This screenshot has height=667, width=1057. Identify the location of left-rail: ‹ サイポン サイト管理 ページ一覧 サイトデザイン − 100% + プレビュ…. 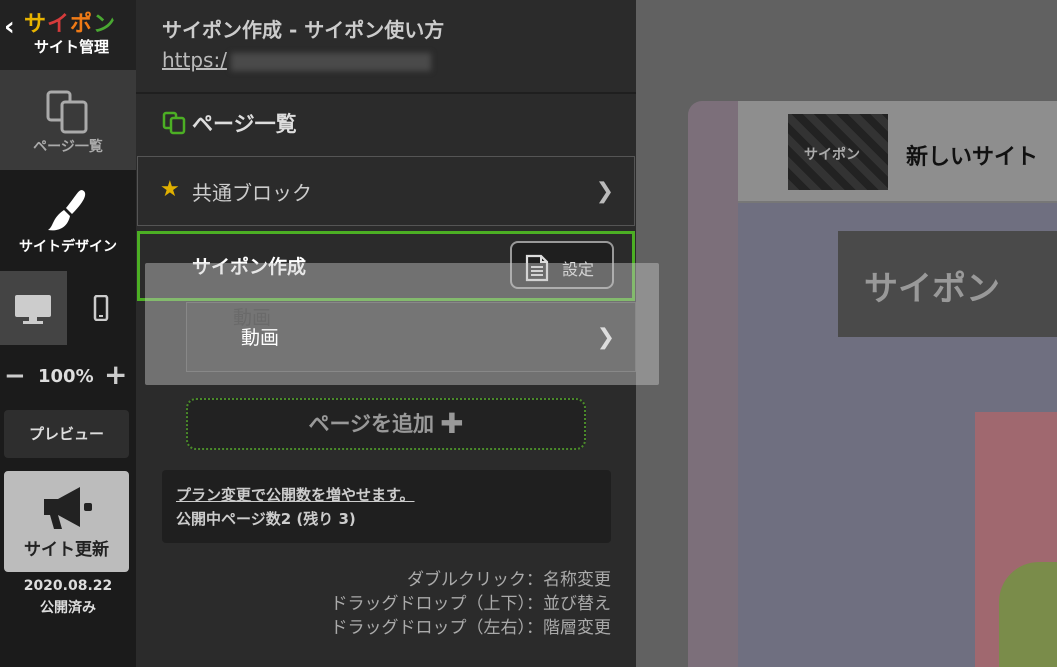
(68, 333).